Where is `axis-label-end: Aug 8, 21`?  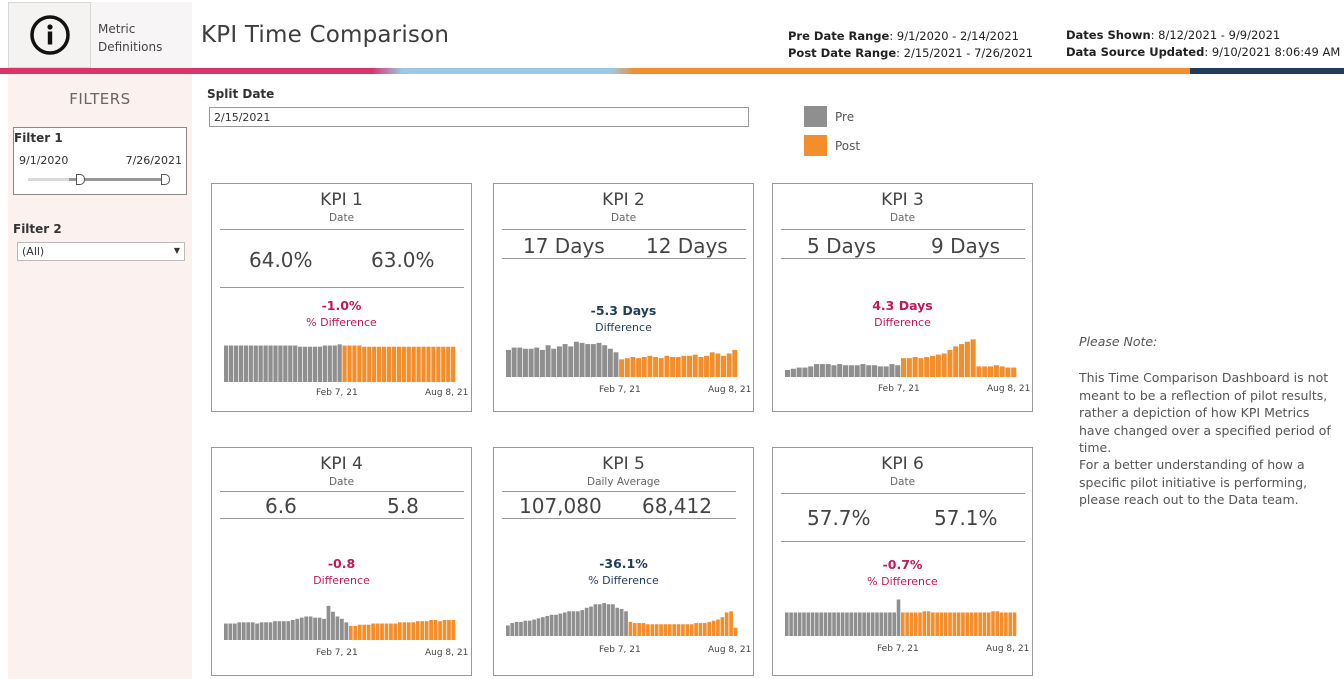 axis-label-end: Aug 8, 21 is located at coordinates (1009, 389).